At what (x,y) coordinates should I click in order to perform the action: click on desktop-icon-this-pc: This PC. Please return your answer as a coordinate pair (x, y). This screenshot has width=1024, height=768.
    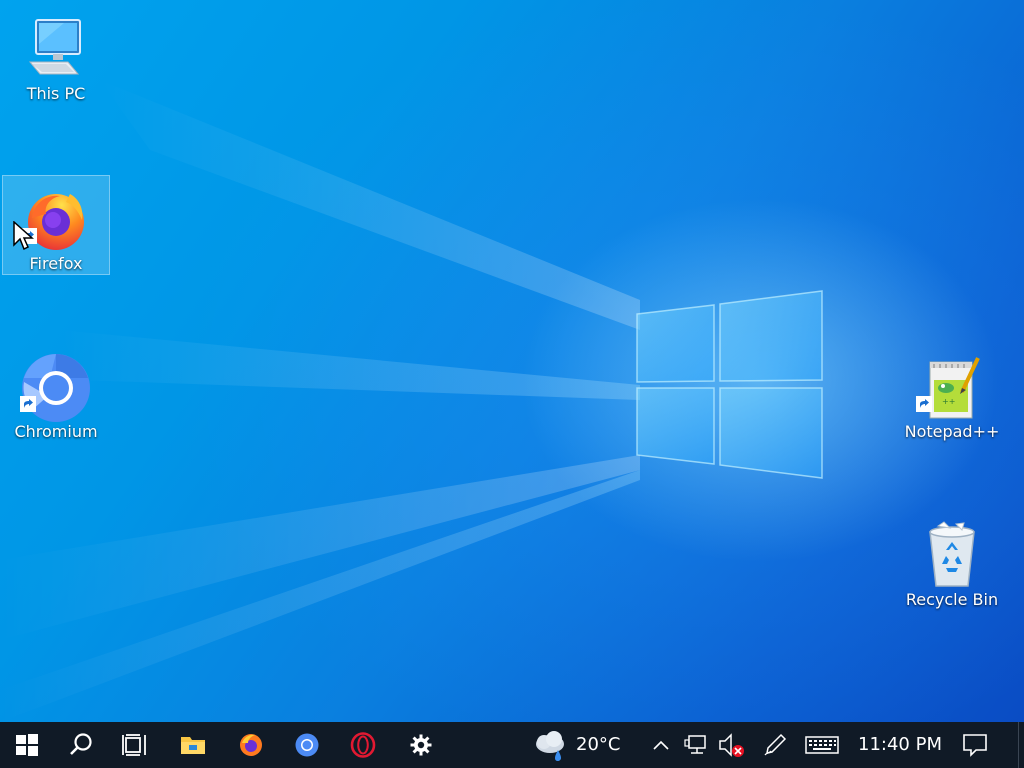
    Looking at the image, I should click on (56, 56).